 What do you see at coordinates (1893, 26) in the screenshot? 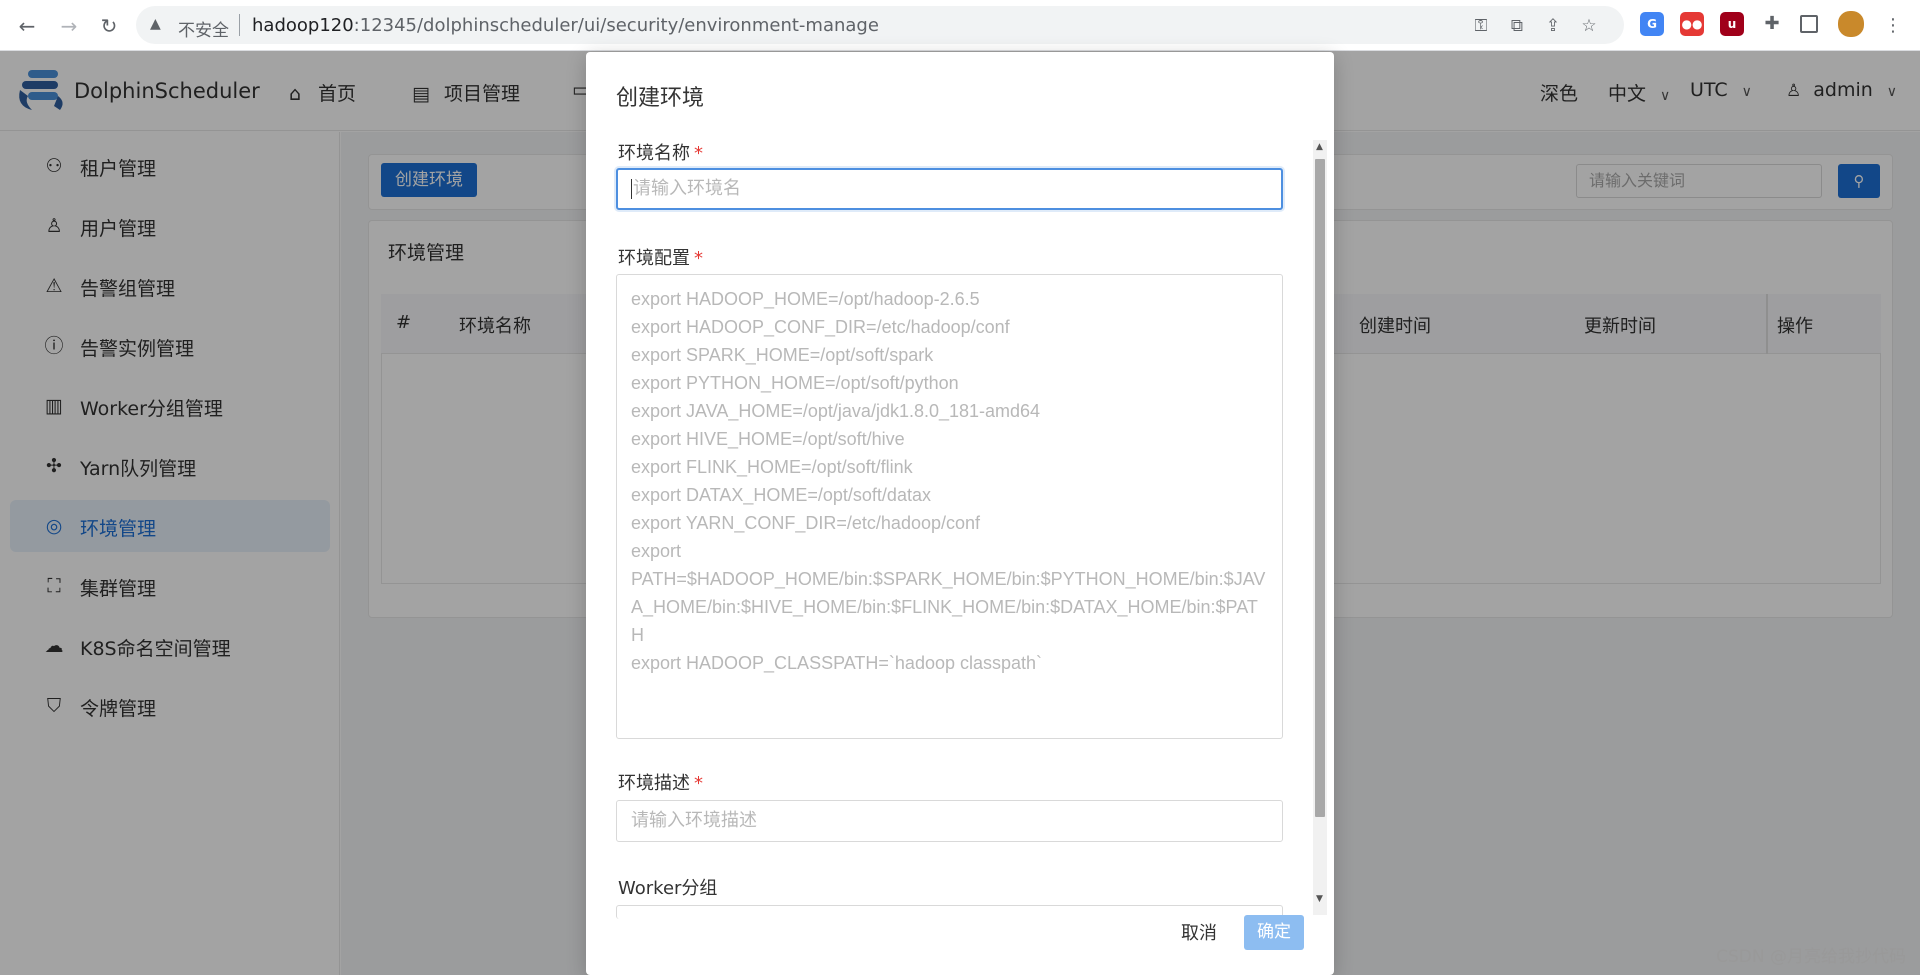
I see `more-menu-icon: ⋮` at bounding box center [1893, 26].